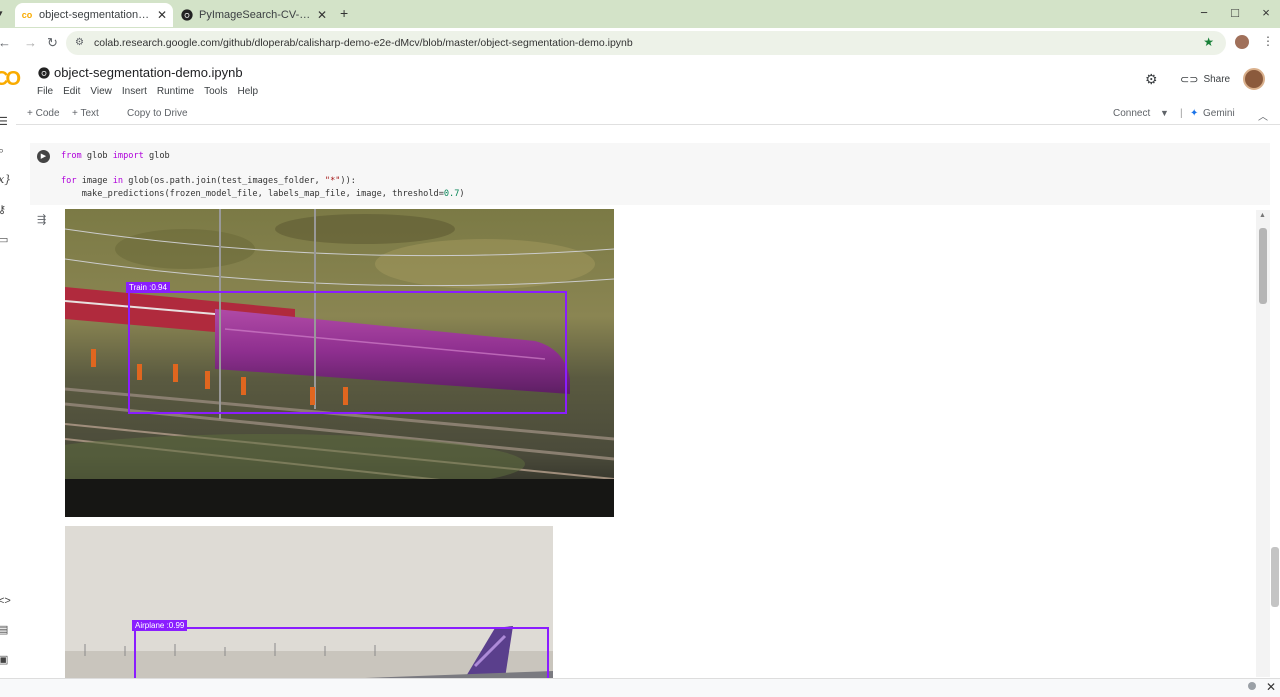  What do you see at coordinates (160, 625) in the screenshot?
I see `airplane-detection-label: Airplane :0.99` at bounding box center [160, 625].